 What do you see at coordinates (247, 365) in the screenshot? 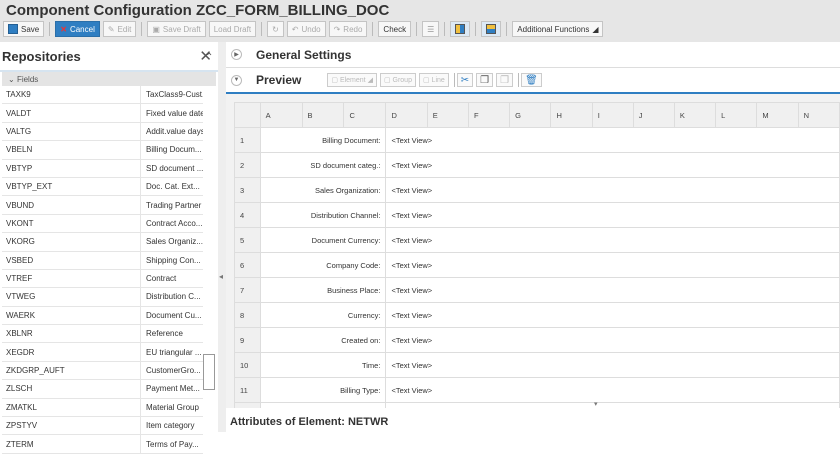
I see `row-header: 10` at bounding box center [247, 365].